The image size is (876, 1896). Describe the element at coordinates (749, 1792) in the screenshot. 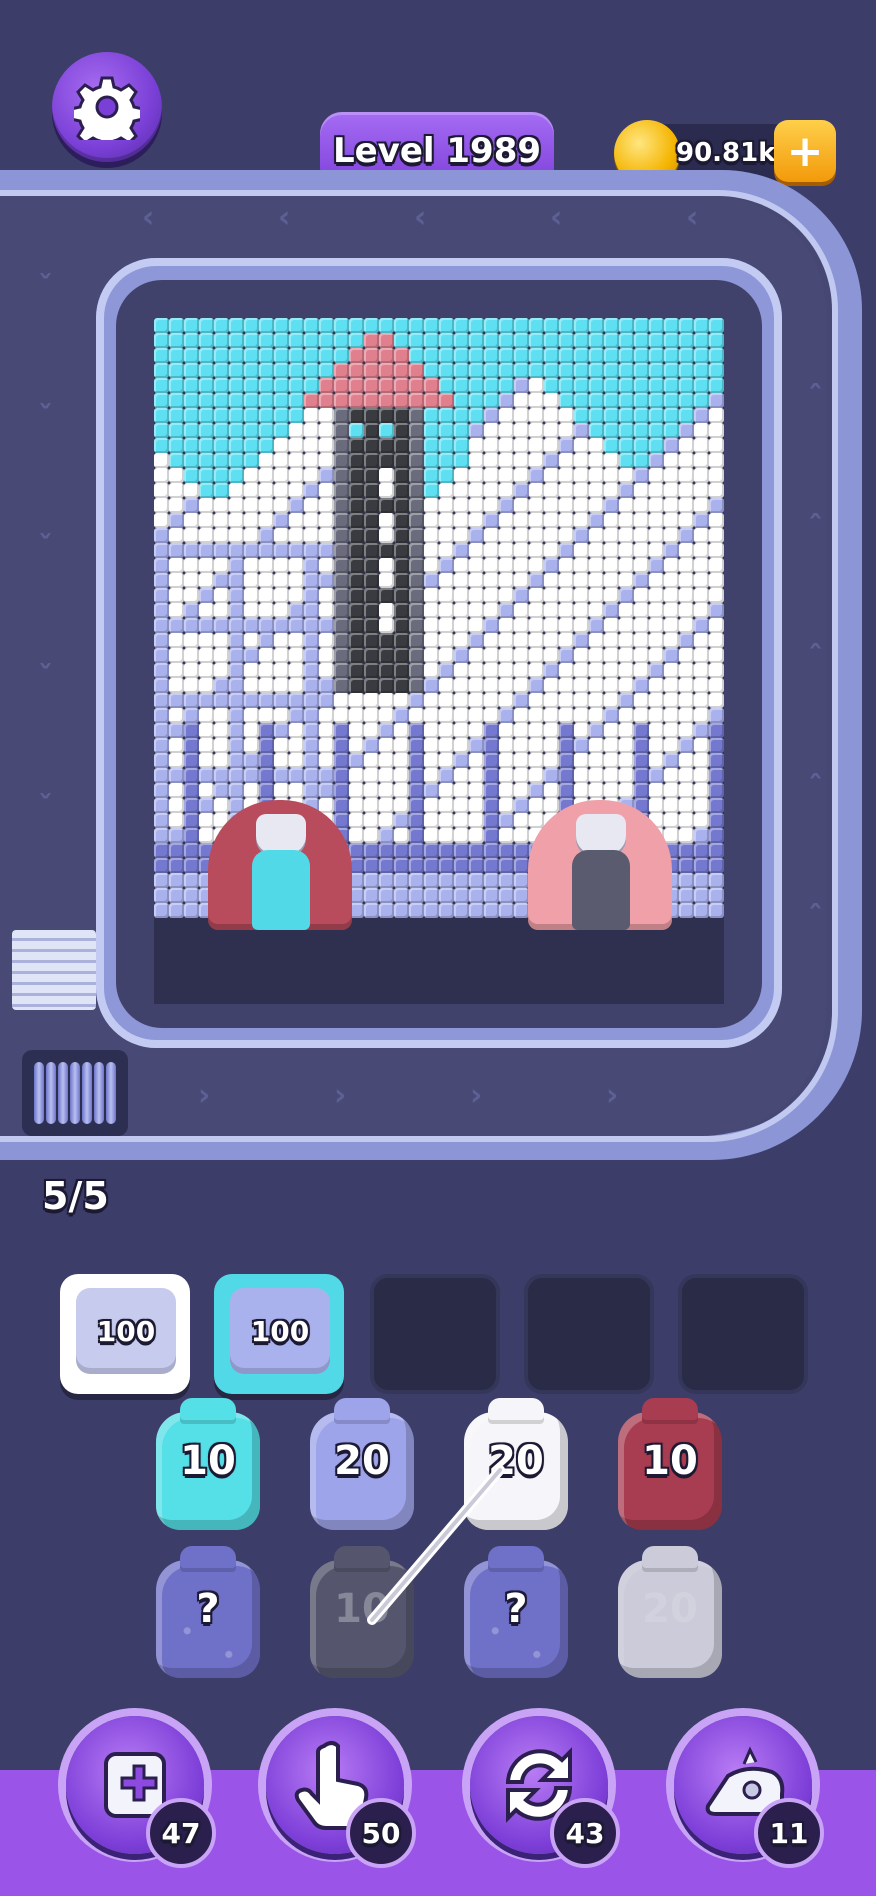

I see `vacuum-booster: 11` at that location.